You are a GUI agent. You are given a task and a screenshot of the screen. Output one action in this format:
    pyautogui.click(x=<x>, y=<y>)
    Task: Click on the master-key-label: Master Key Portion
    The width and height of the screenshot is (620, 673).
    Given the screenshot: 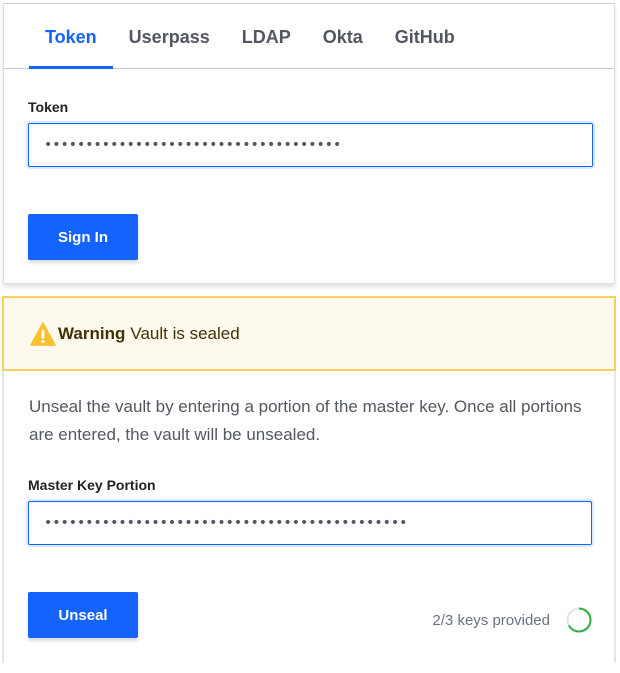 What is the action you would take?
    pyautogui.click(x=92, y=485)
    